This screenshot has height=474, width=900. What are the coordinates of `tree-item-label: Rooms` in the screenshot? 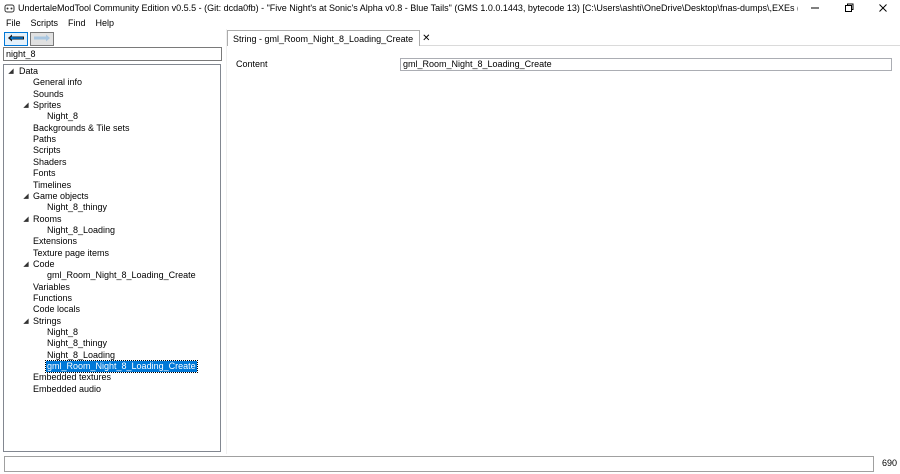 It's located at (47, 218).